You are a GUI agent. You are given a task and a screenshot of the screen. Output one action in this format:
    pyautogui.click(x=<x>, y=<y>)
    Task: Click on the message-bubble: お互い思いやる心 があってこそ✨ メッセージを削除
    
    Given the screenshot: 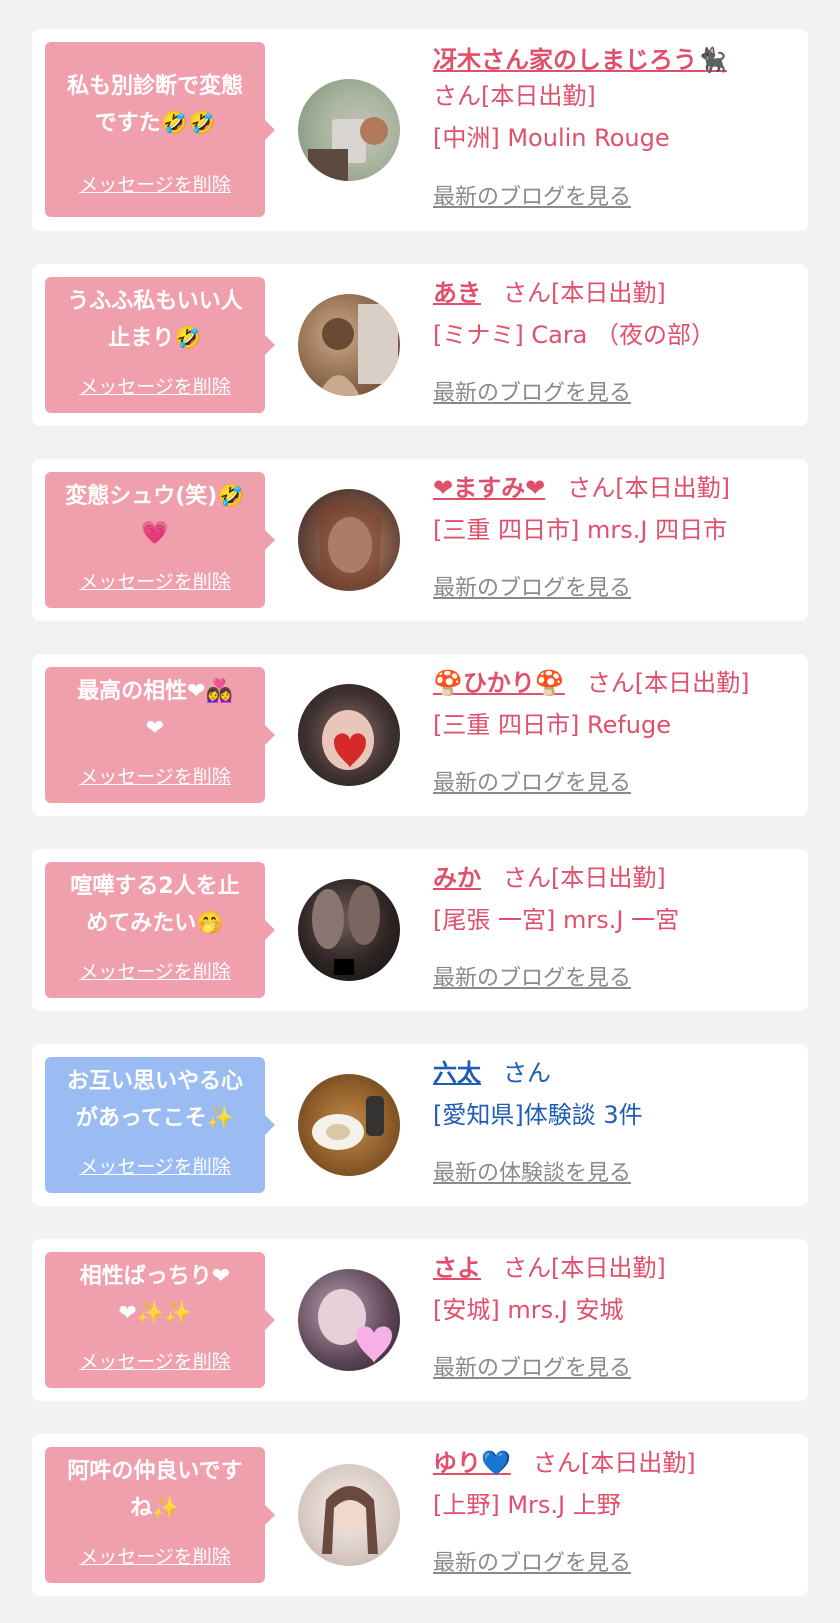 What is the action you would take?
    pyautogui.click(x=160, y=1125)
    